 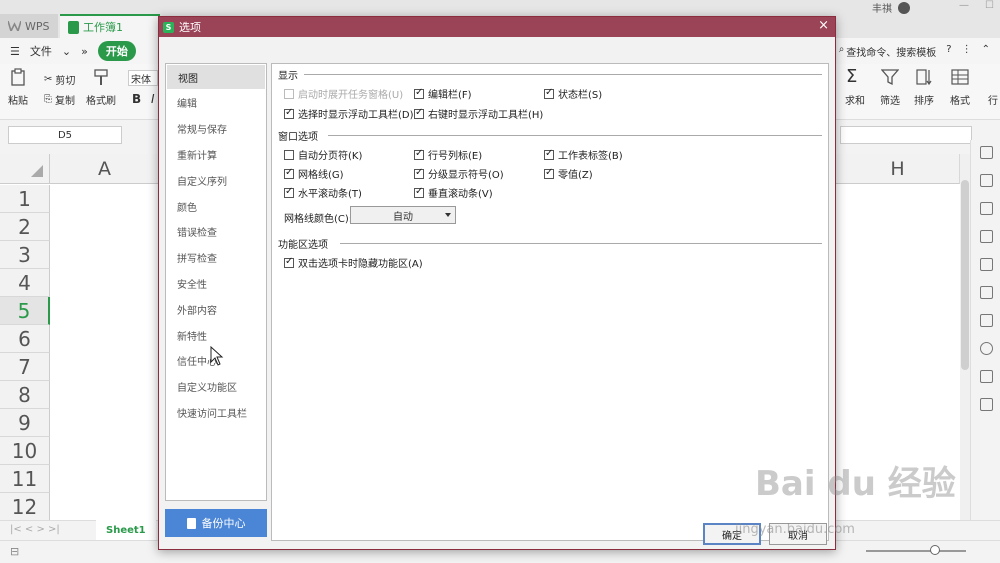 What do you see at coordinates (986, 208) in the screenshot?
I see `chat-icon` at bounding box center [986, 208].